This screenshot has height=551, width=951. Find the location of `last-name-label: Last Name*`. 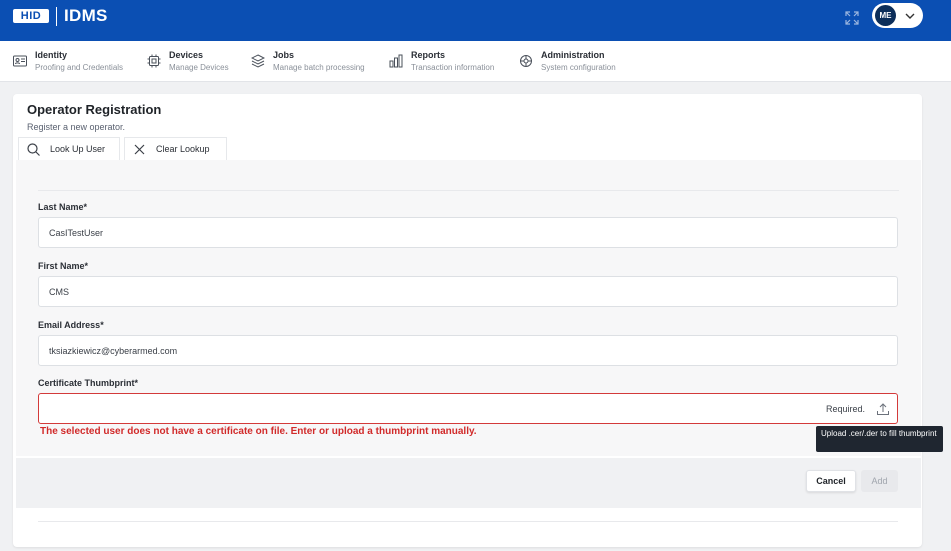

last-name-label: Last Name* is located at coordinates (63, 207).